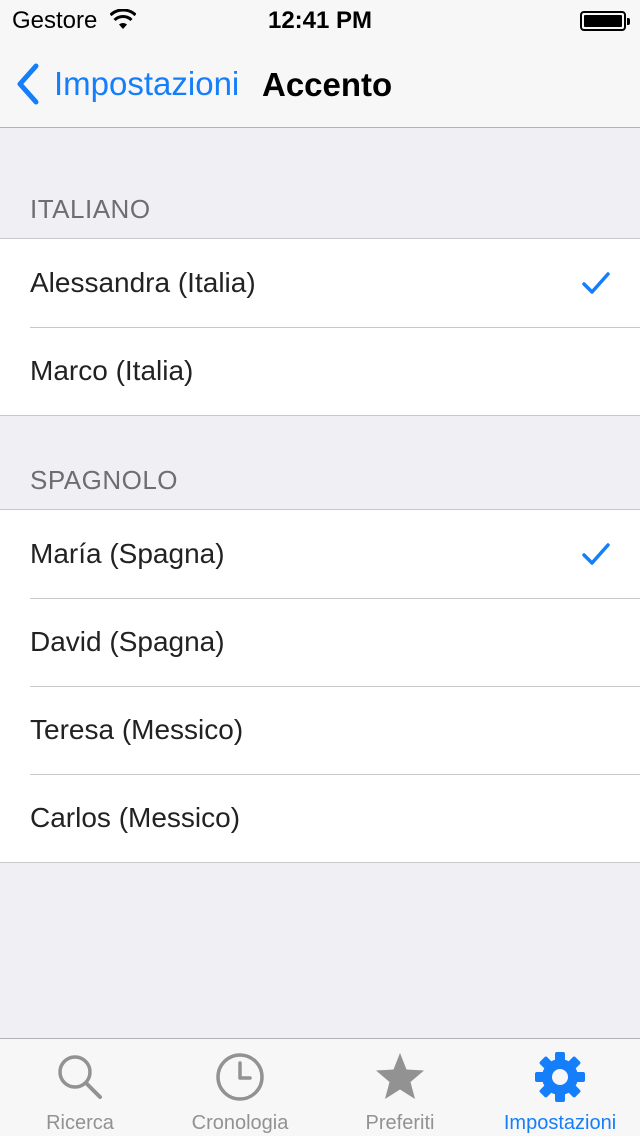 This screenshot has height=1136, width=640. What do you see at coordinates (240, 1077) in the screenshot?
I see `clock-icon` at bounding box center [240, 1077].